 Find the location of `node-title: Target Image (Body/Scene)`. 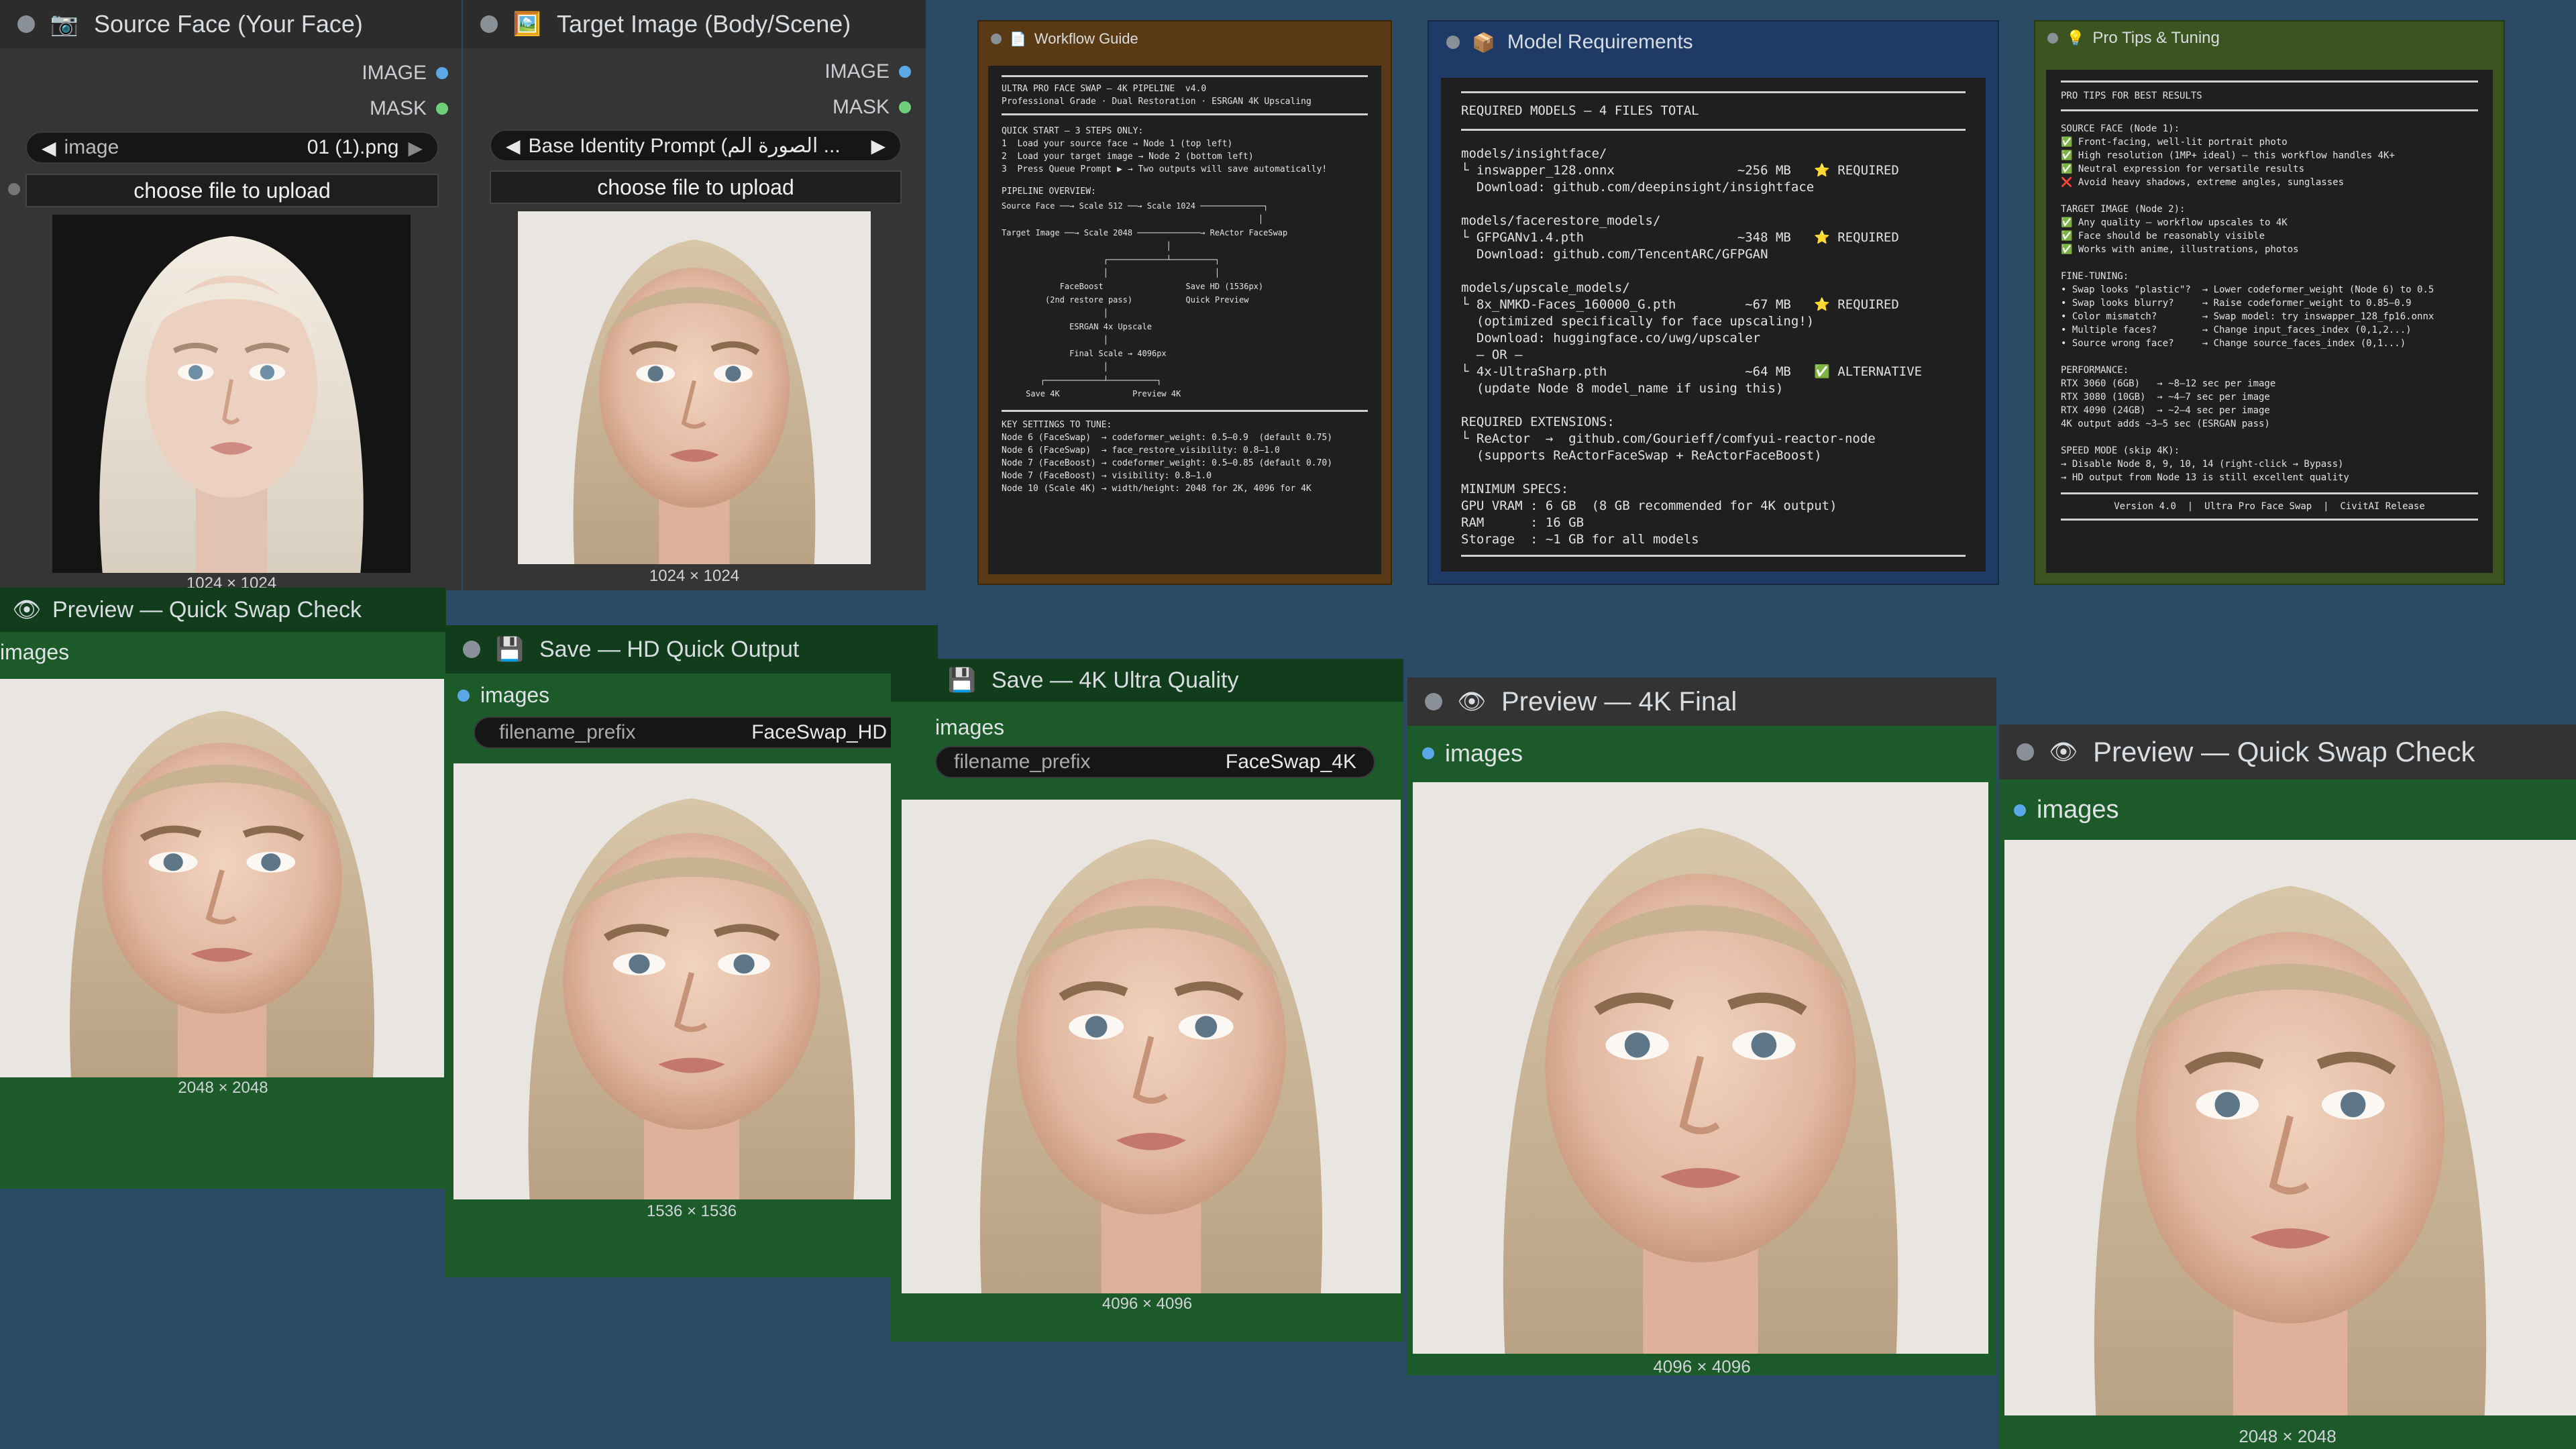

node-title: Target Image (Body/Scene) is located at coordinates (704, 24).